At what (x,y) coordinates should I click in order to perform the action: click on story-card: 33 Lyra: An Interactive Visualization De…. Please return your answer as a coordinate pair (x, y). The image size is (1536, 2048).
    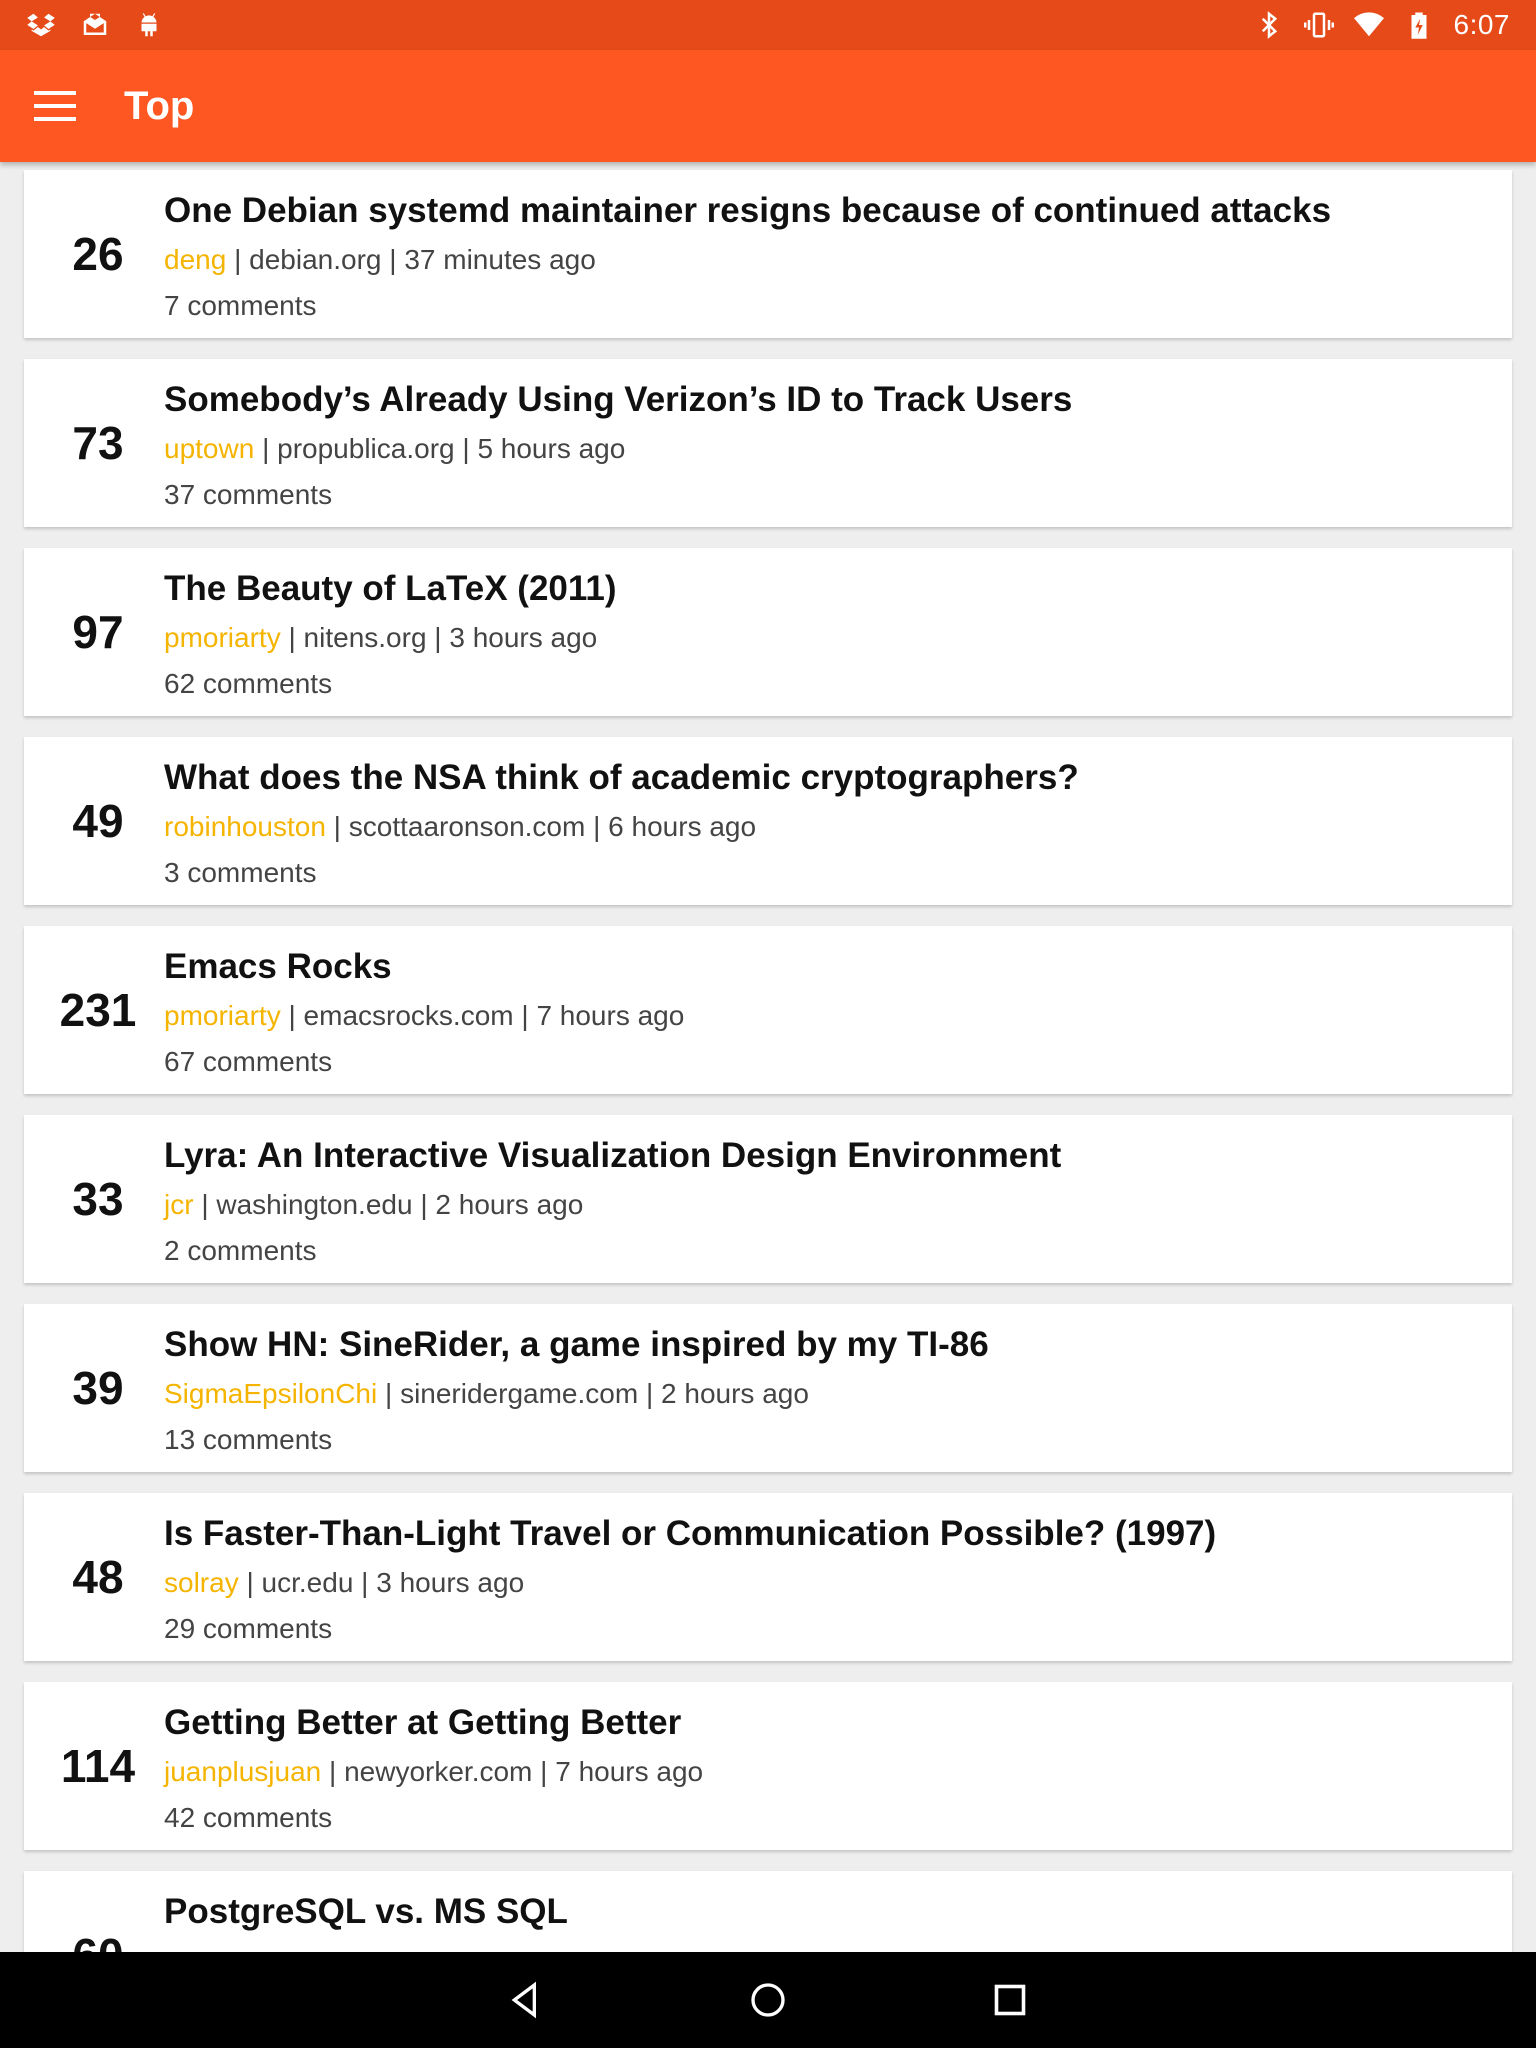
    Looking at the image, I should click on (768, 1199).